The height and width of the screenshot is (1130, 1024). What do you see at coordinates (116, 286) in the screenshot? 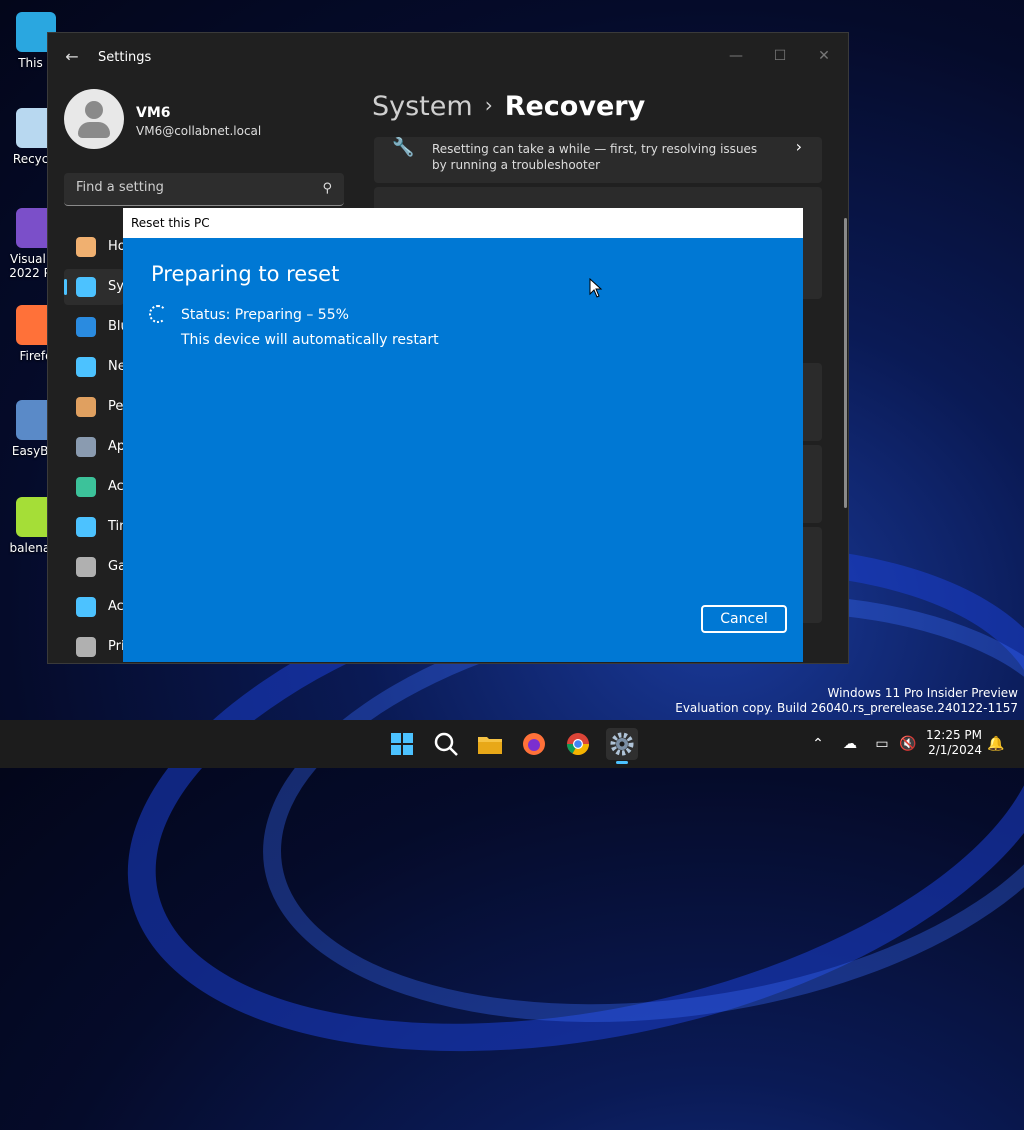
I see `sidebar-item-label: Sy` at bounding box center [116, 286].